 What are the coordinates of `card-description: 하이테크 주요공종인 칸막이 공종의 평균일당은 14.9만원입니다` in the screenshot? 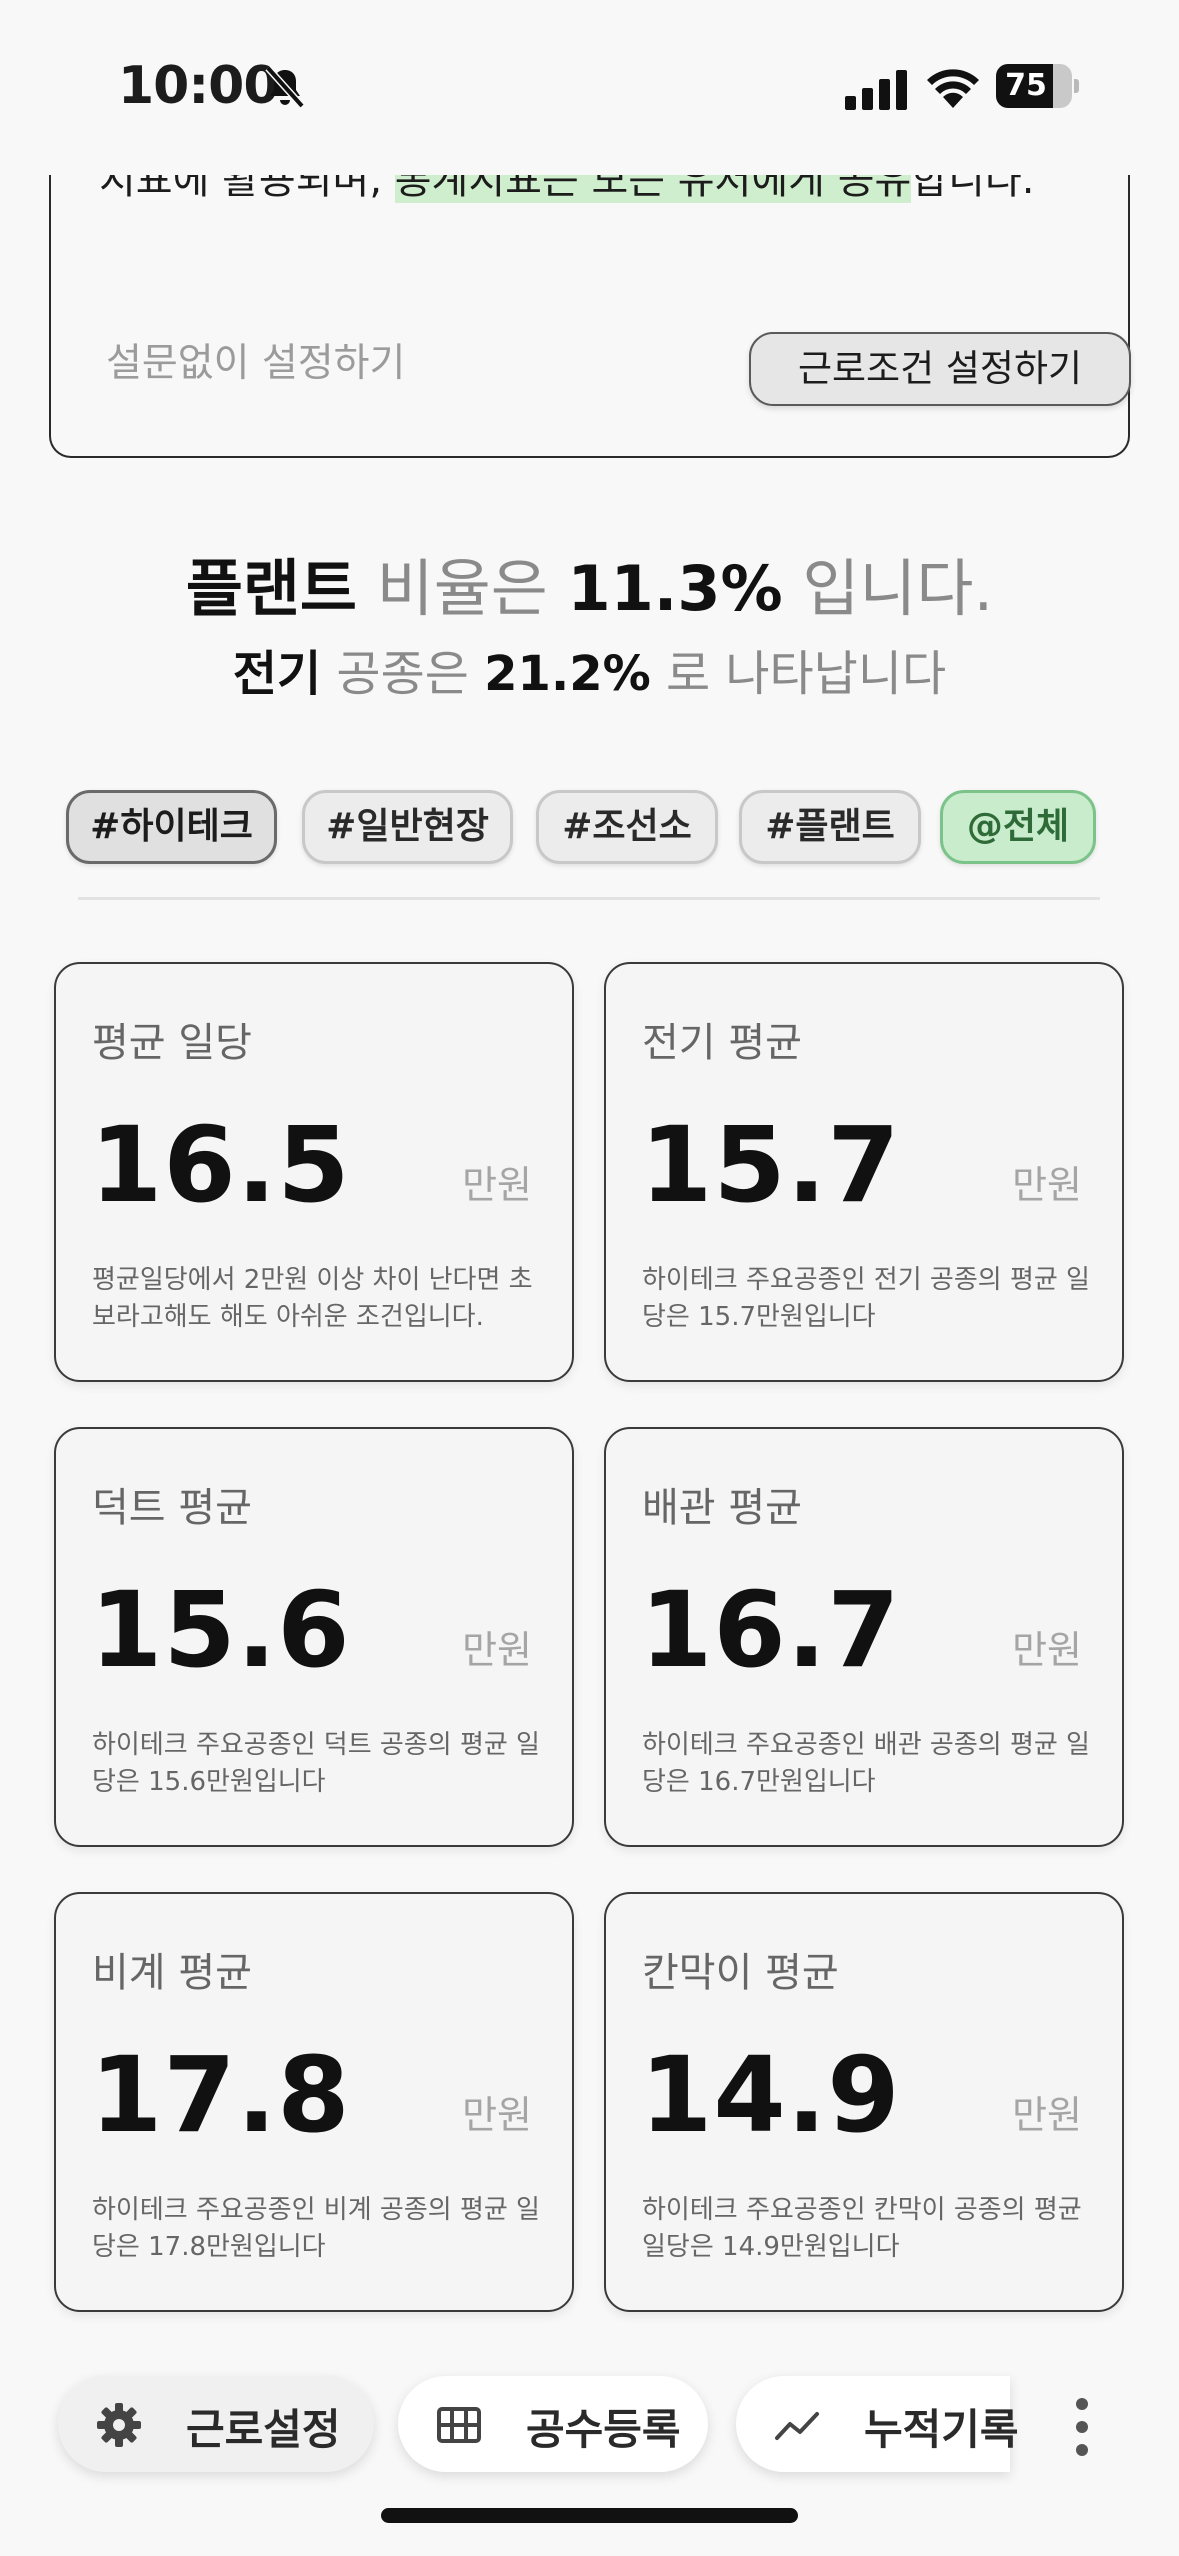 It's located at (862, 2228).